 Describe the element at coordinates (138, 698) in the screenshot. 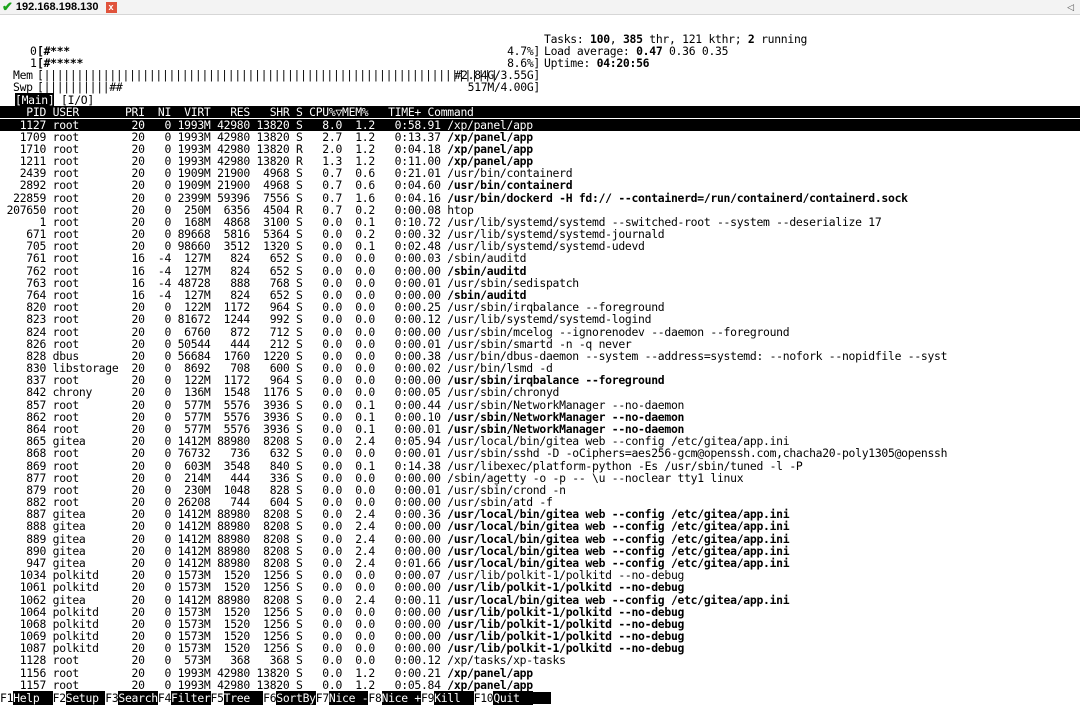

I see `fkey-label: Search` at that location.